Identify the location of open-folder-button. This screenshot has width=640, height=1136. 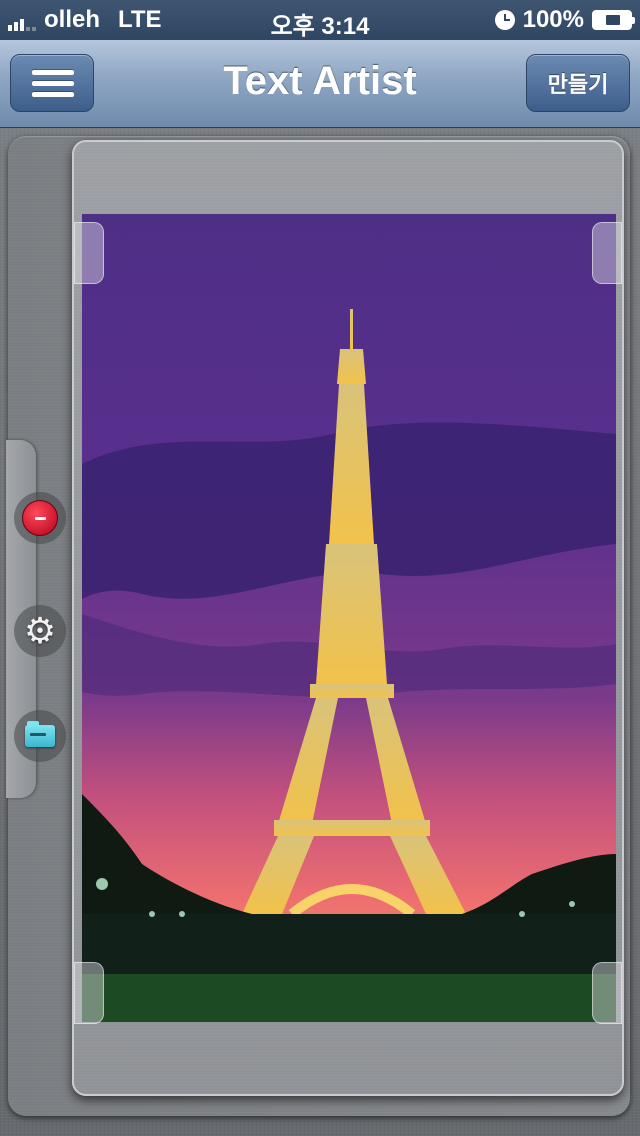
(40, 736).